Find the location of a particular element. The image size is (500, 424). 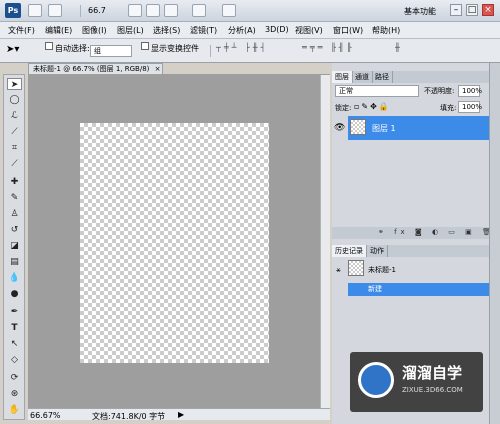

tab-layers: 图层 is located at coordinates (342, 77).